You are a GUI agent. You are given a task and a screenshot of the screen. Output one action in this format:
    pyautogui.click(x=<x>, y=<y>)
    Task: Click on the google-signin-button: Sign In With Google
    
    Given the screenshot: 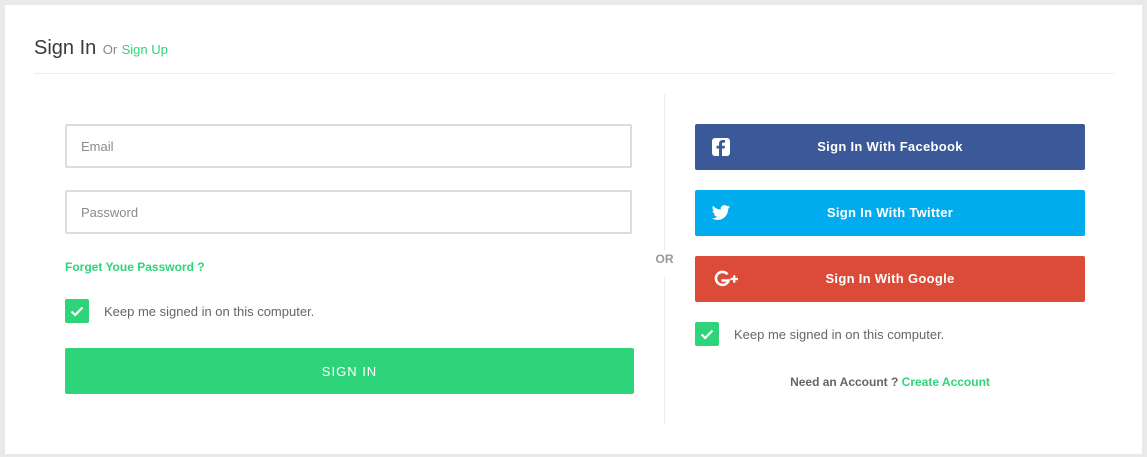 What is the action you would take?
    pyautogui.click(x=890, y=279)
    